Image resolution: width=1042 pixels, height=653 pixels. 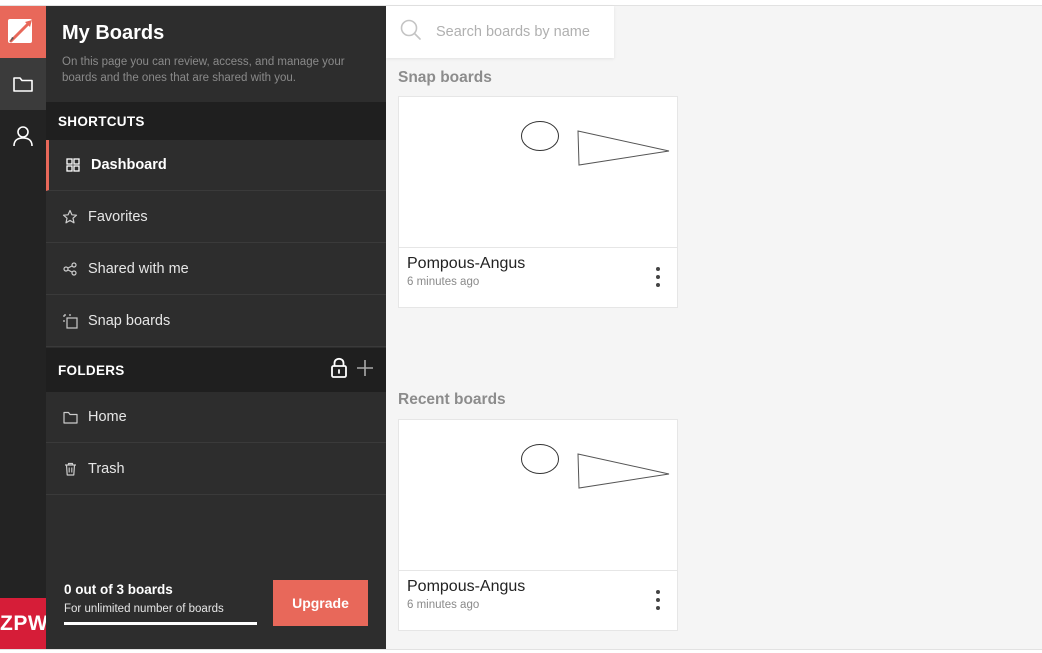 I want to click on search-icon, so click(x=411, y=32).